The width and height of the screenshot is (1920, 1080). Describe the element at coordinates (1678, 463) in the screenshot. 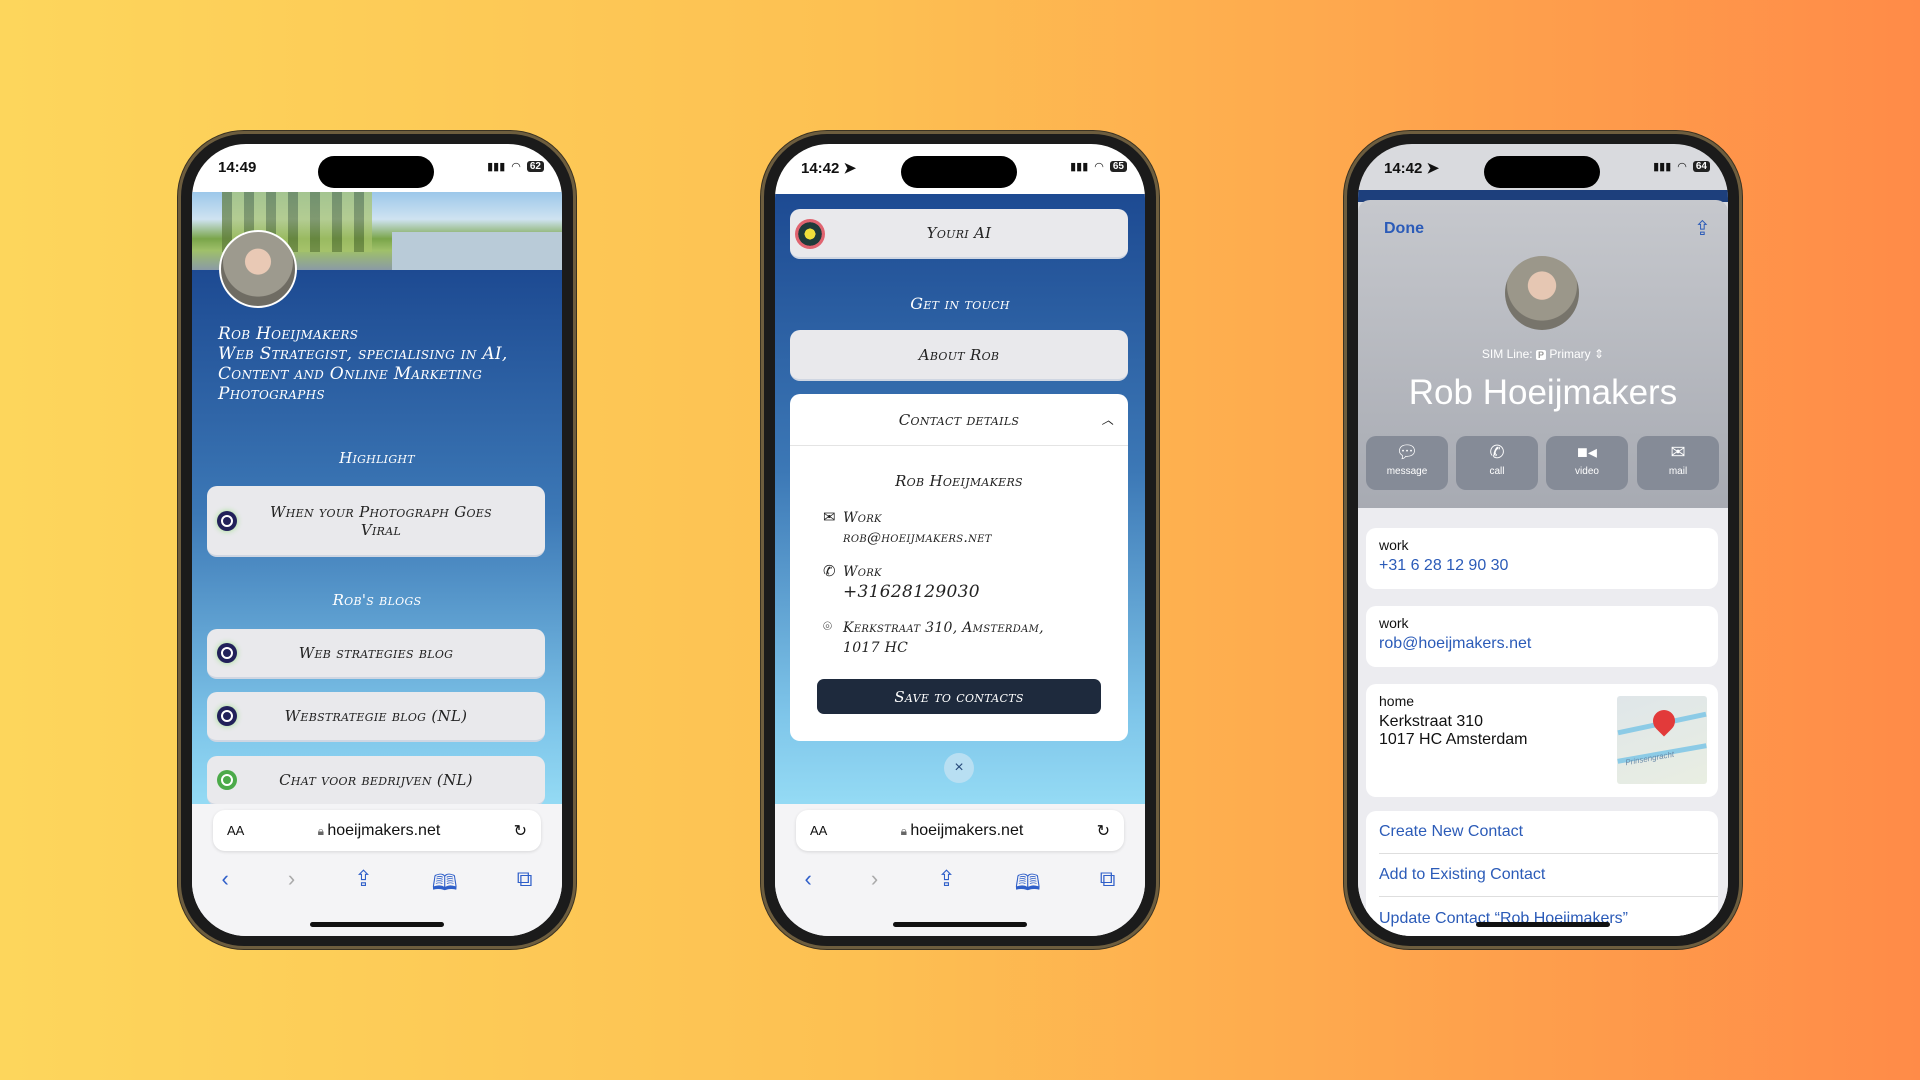

I see `mail-button: ✉ mail` at that location.